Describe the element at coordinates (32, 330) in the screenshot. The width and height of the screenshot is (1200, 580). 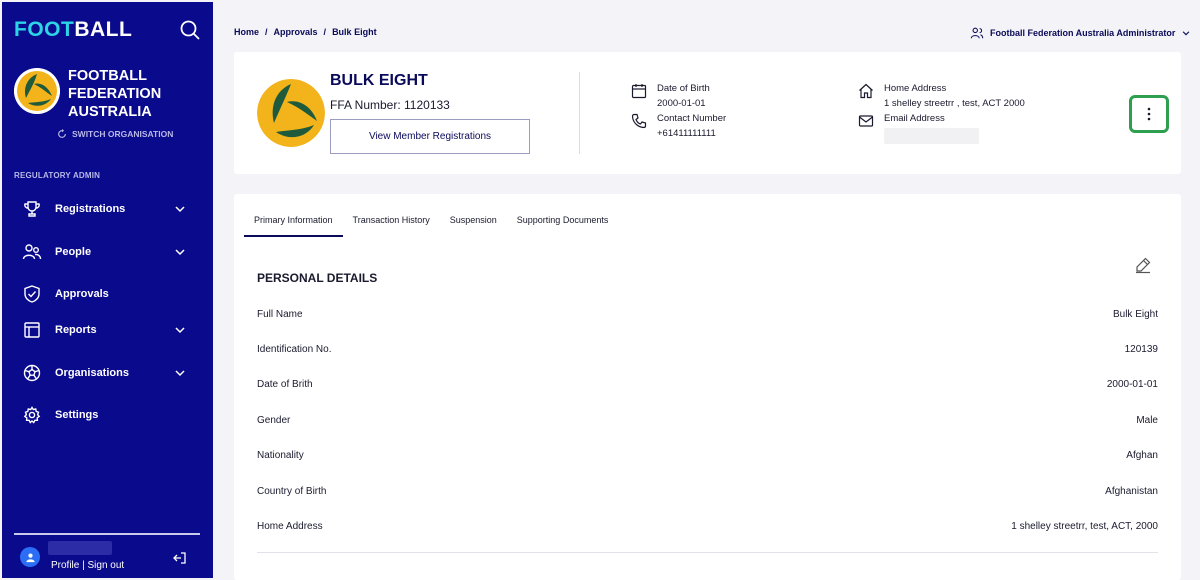
I see `report-icon` at that location.